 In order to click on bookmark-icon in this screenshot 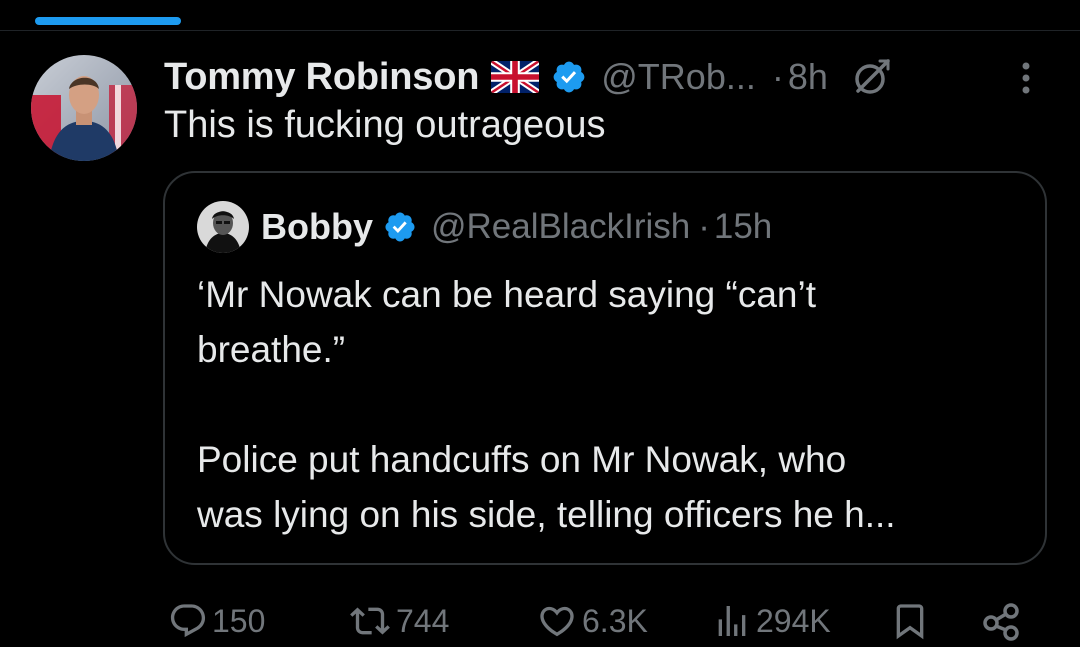, I will do `click(910, 621)`.